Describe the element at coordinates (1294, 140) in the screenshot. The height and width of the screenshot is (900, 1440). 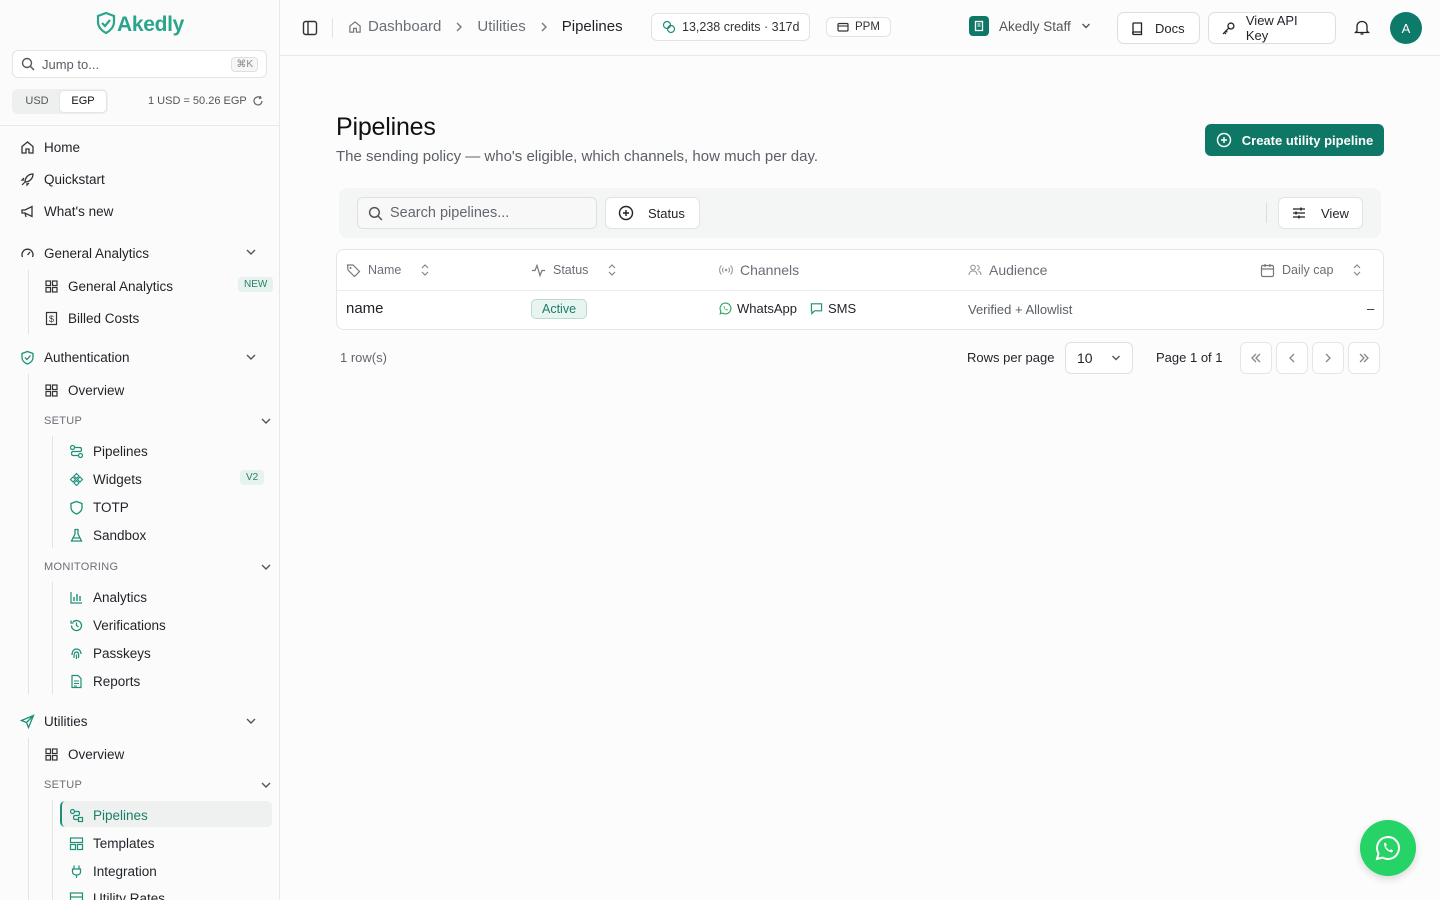
I see `create-utility-pipeline-button: Create utility pipeline` at that location.